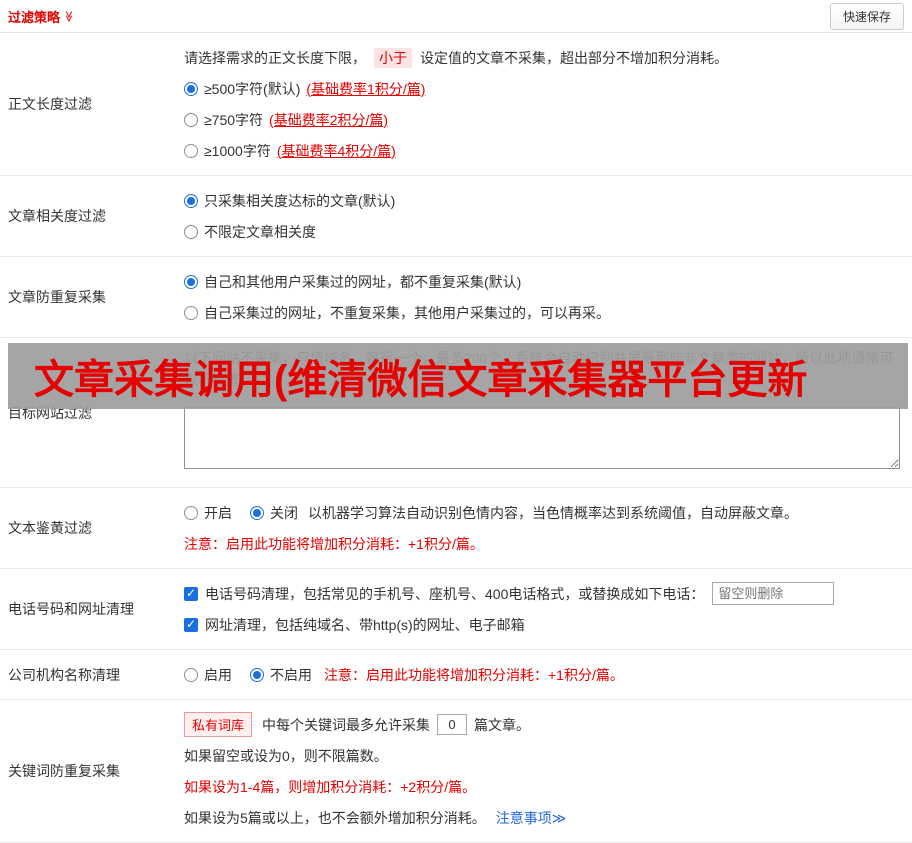  What do you see at coordinates (366, 88) in the screenshot?
I see `rate-note: (基础费率1积分/篇)` at bounding box center [366, 88].